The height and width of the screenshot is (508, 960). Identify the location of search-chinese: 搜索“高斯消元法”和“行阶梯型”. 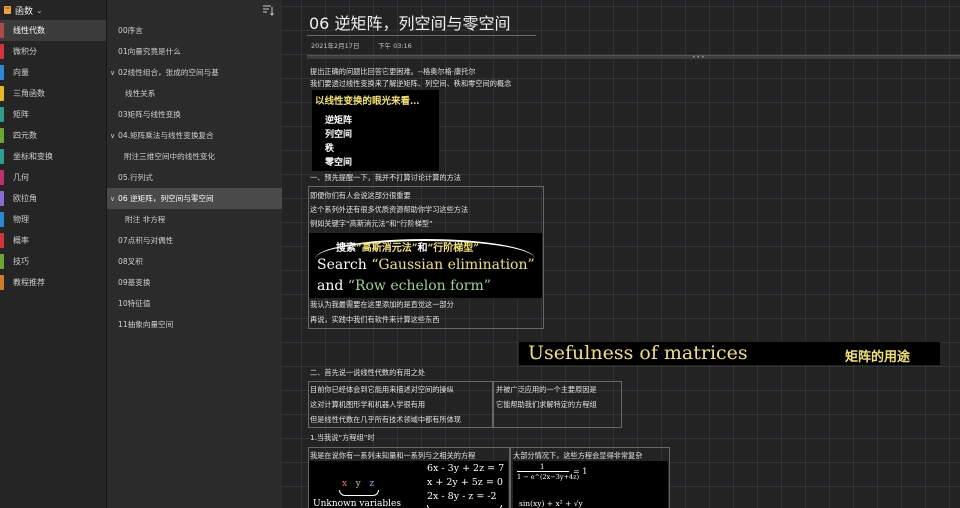
(408, 248).